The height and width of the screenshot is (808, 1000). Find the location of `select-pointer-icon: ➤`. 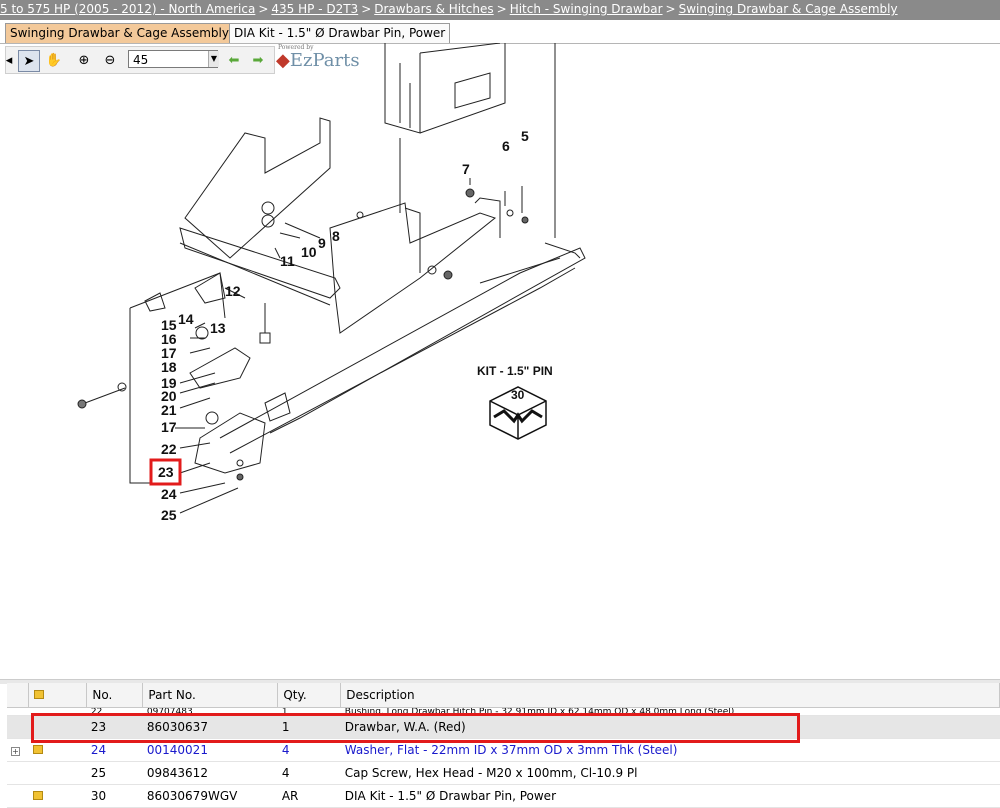

select-pointer-icon: ➤ is located at coordinates (29, 61).